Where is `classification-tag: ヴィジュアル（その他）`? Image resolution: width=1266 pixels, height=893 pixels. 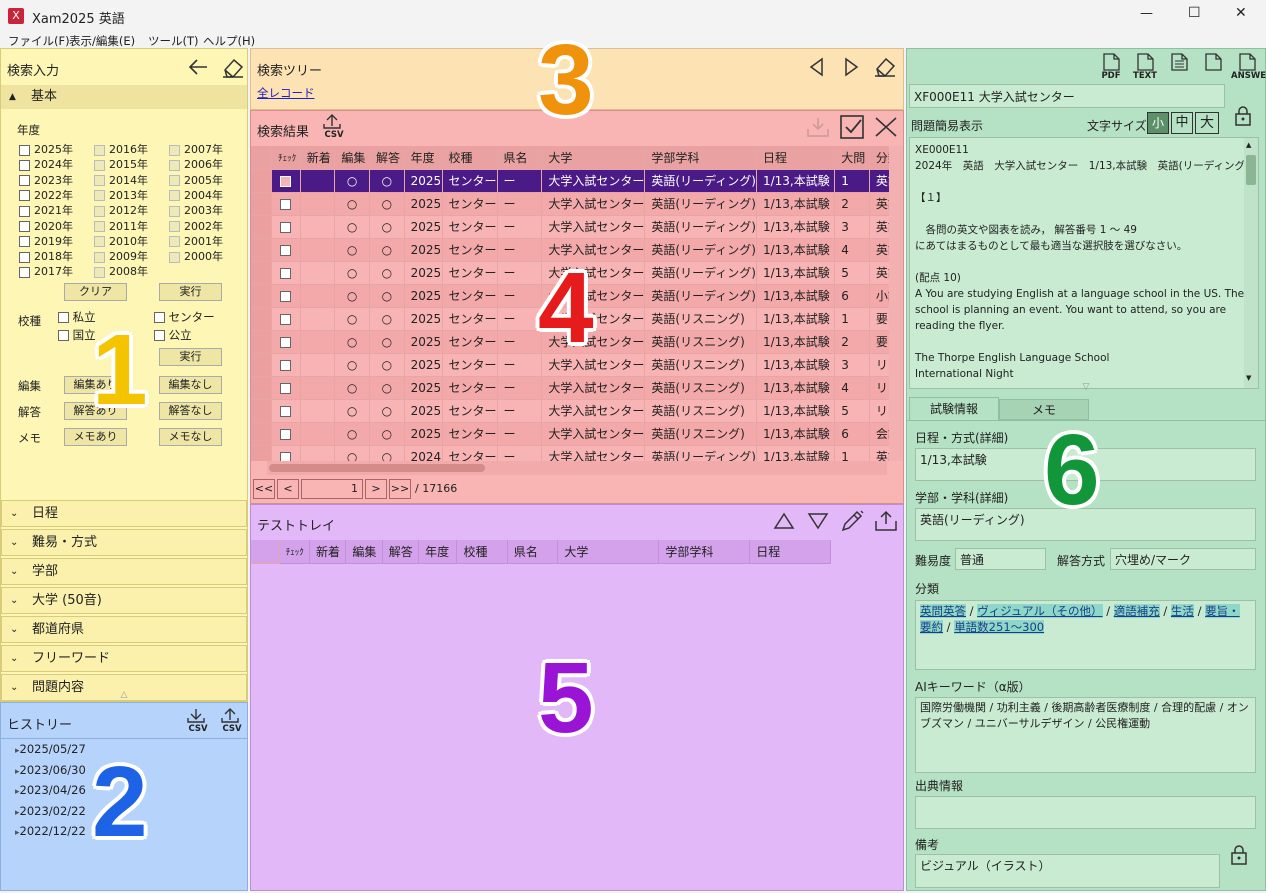
classification-tag: ヴィジュアル（その他） is located at coordinates (1040, 611).